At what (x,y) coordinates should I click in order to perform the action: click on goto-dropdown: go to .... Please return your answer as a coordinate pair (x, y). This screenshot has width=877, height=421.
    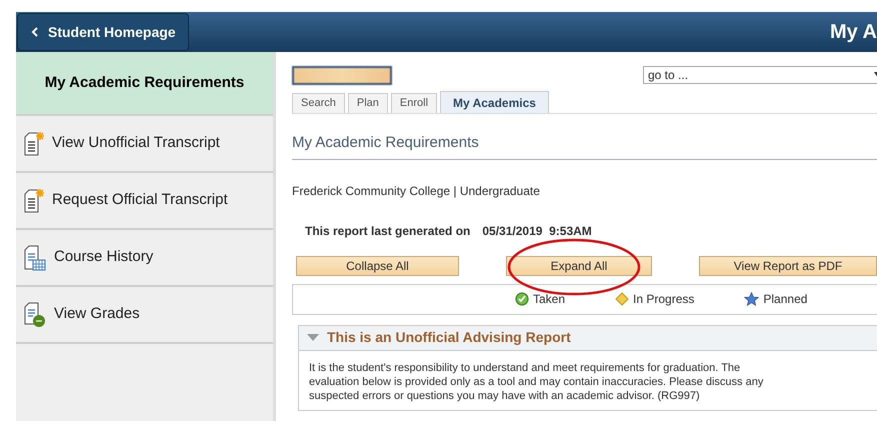
    Looking at the image, I should click on (760, 75).